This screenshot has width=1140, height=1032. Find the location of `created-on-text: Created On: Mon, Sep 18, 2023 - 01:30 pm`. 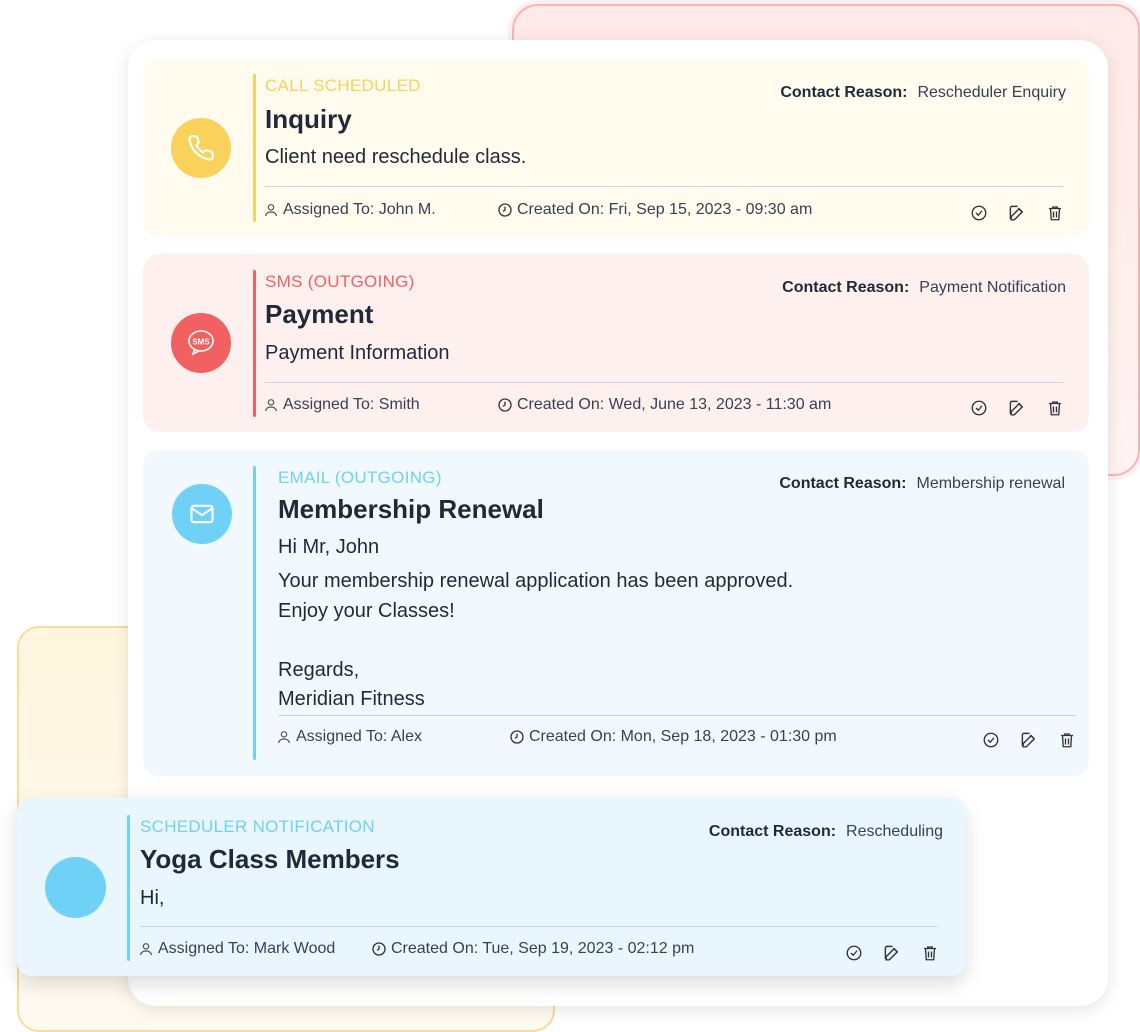

created-on-text: Created On: Mon, Sep 18, 2023 - 01:30 pm is located at coordinates (683, 736).